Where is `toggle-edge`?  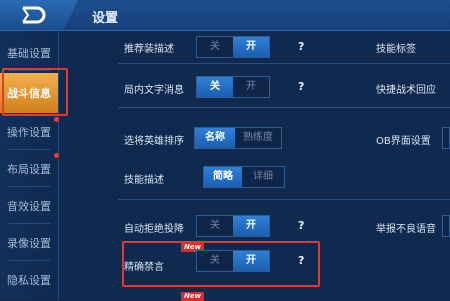 toggle-edge is located at coordinates (446, 226).